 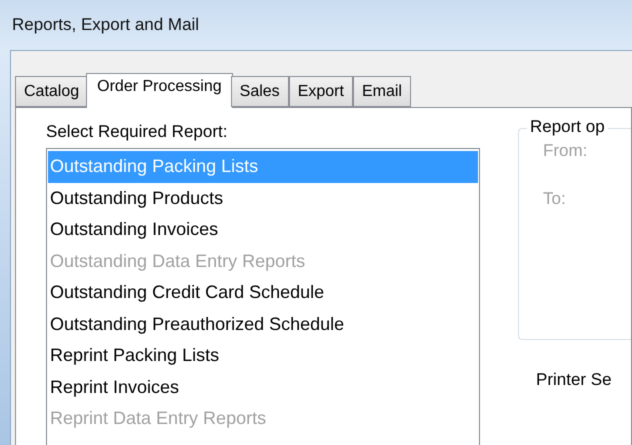 What do you see at coordinates (567, 127) in the screenshot?
I see `group-title: Report op` at bounding box center [567, 127].